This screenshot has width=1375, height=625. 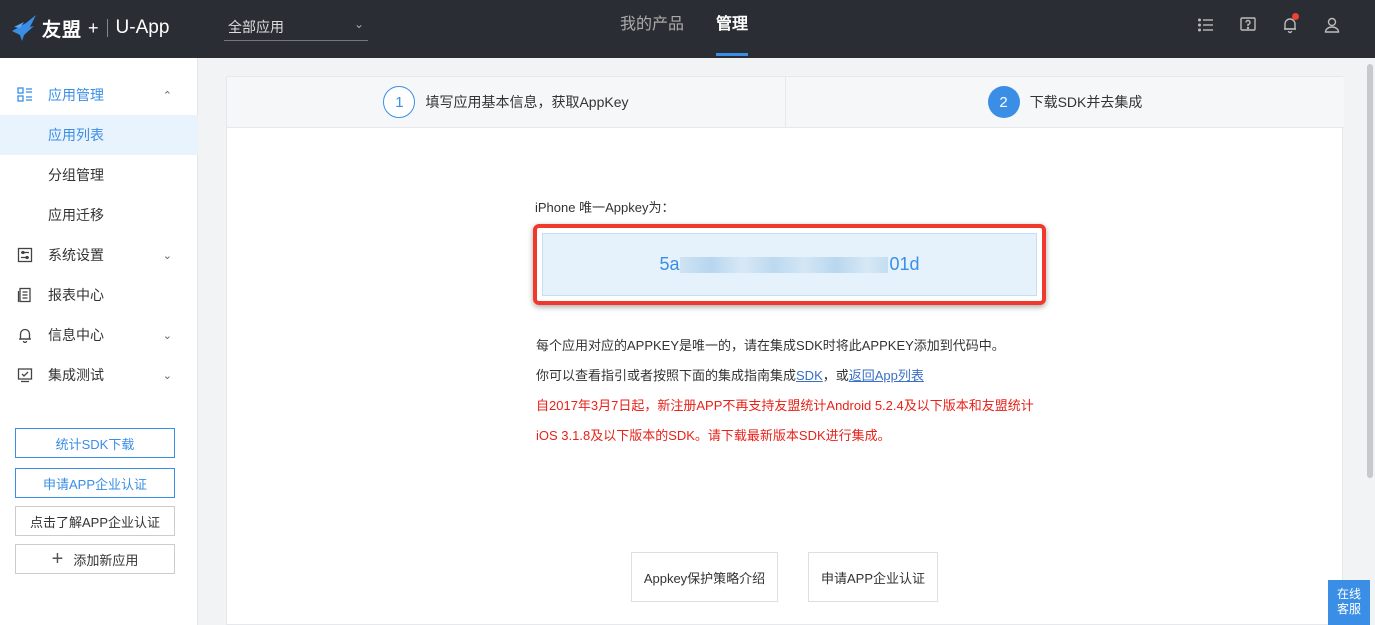 I want to click on sdk-link: SDK, so click(x=809, y=375).